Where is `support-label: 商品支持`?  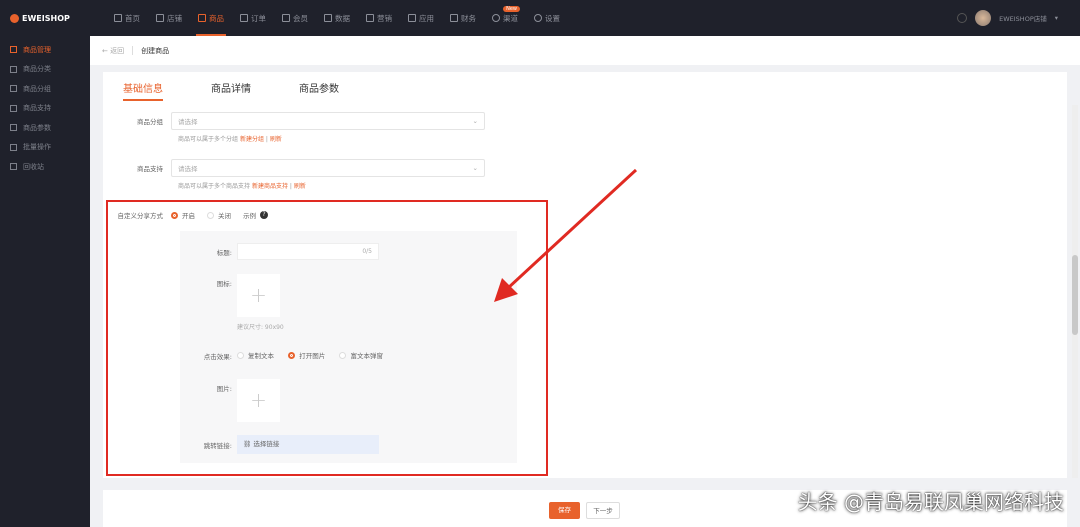
support-label: 商品支持 is located at coordinates (150, 169).